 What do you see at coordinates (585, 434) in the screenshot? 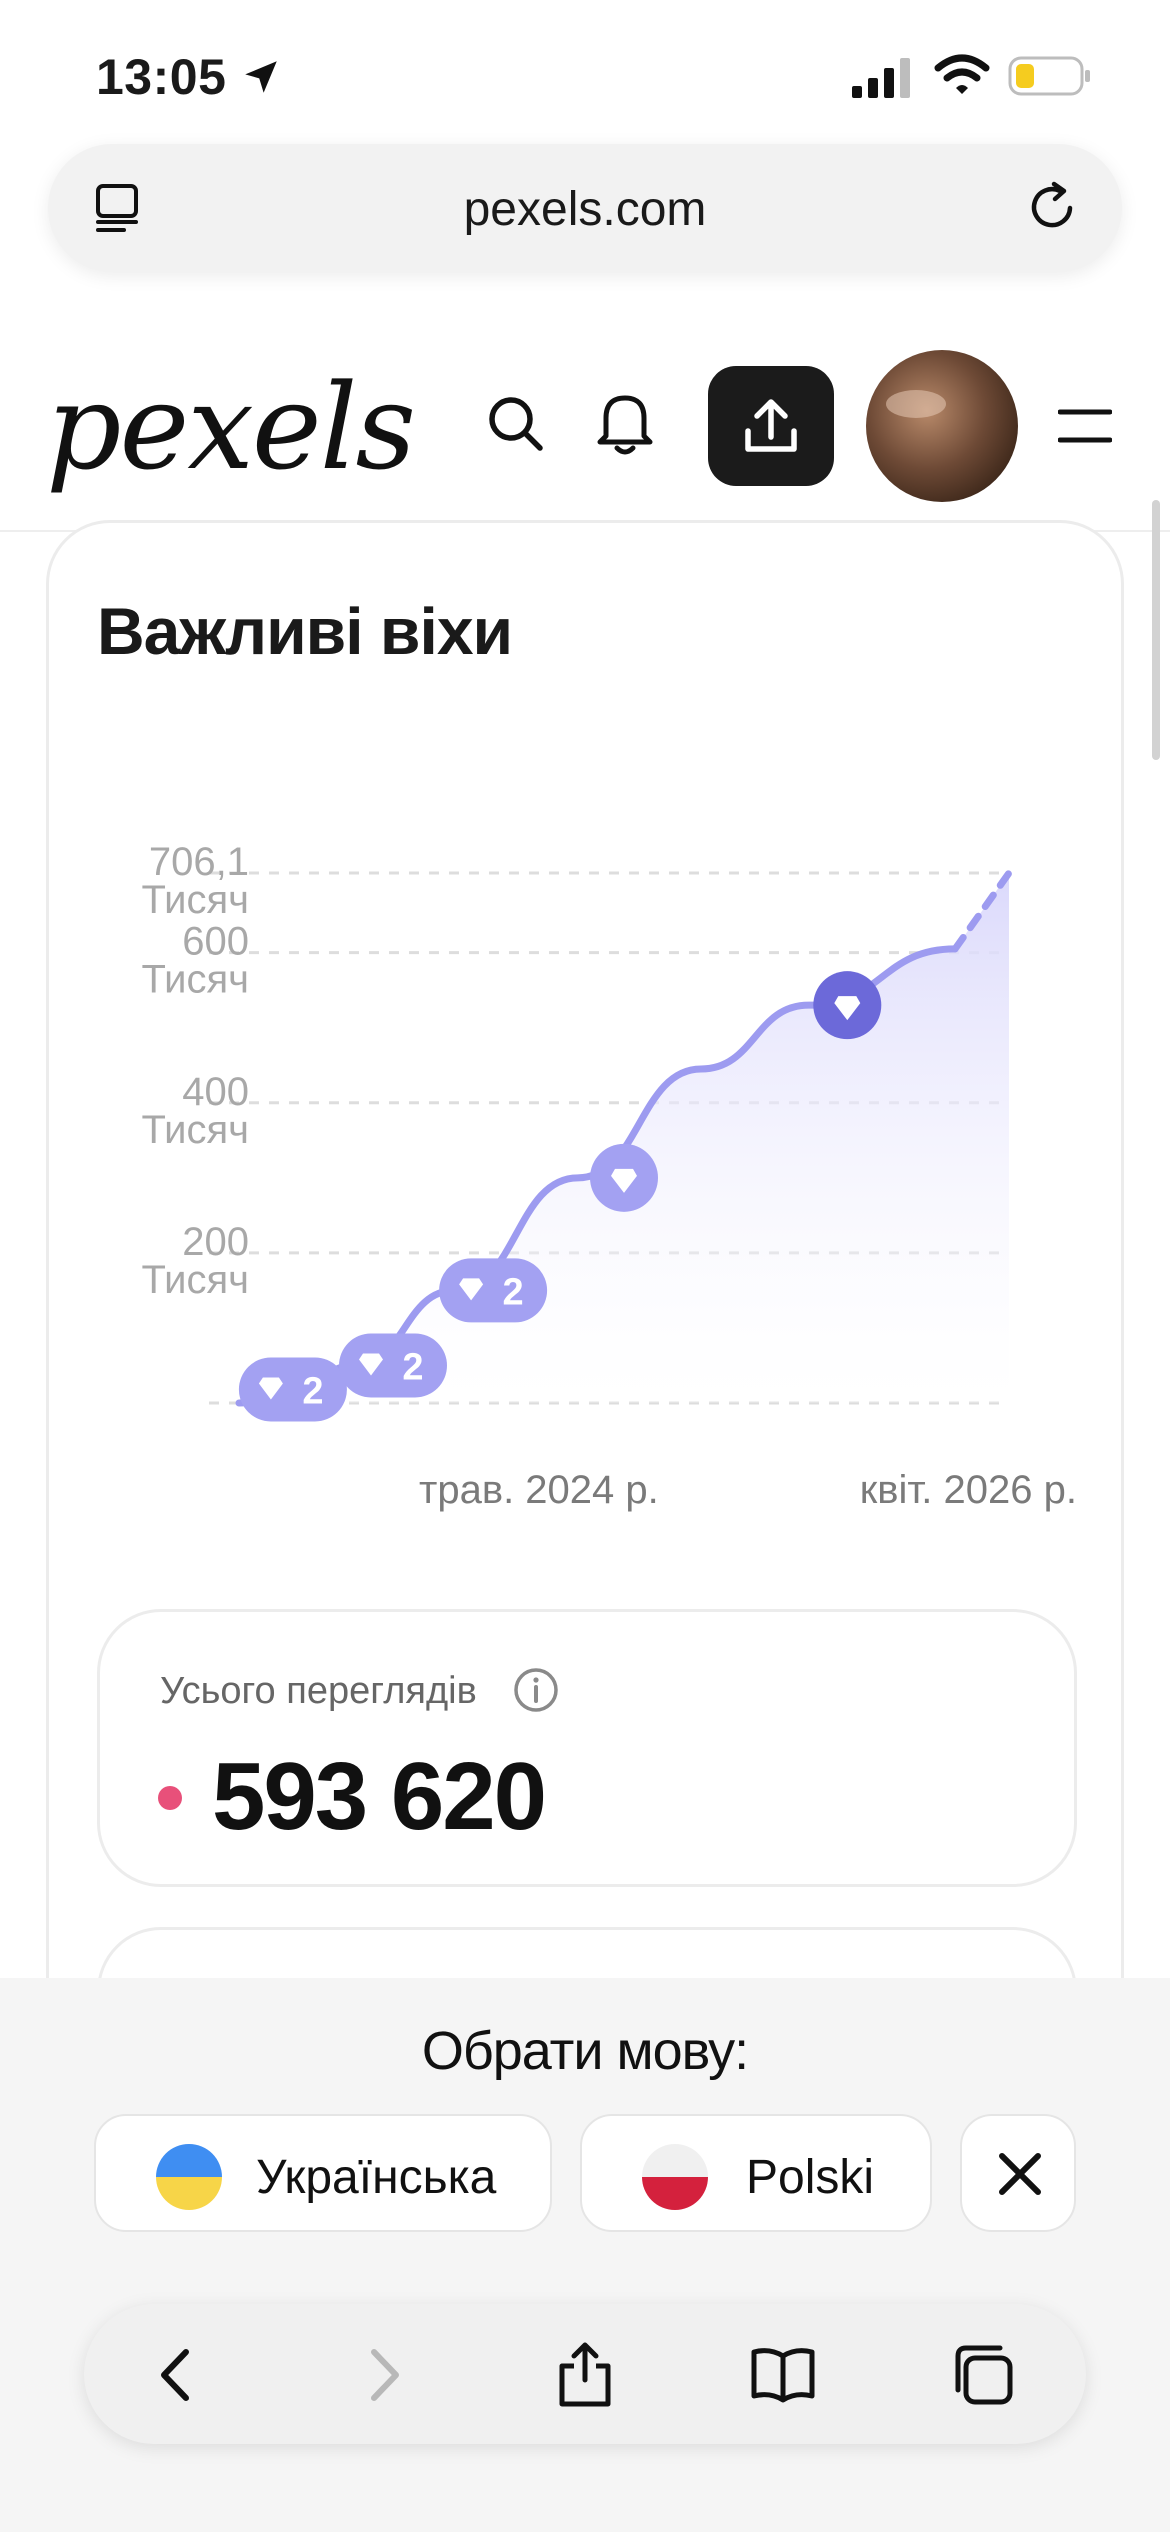
I see `site-header: pexels` at bounding box center [585, 434].